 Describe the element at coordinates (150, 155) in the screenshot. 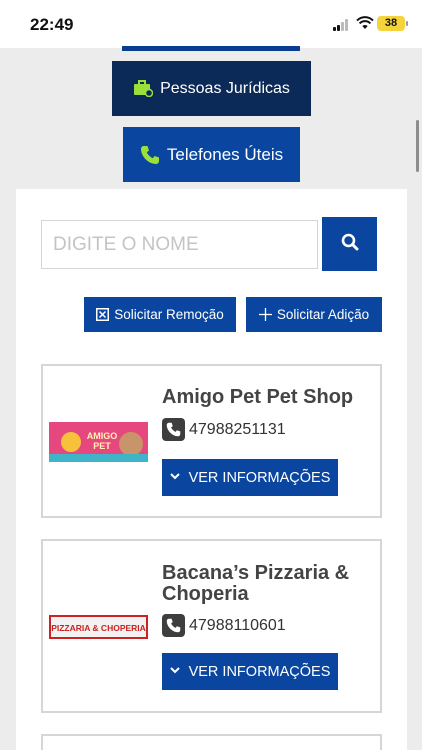

I see `phone-icon` at that location.